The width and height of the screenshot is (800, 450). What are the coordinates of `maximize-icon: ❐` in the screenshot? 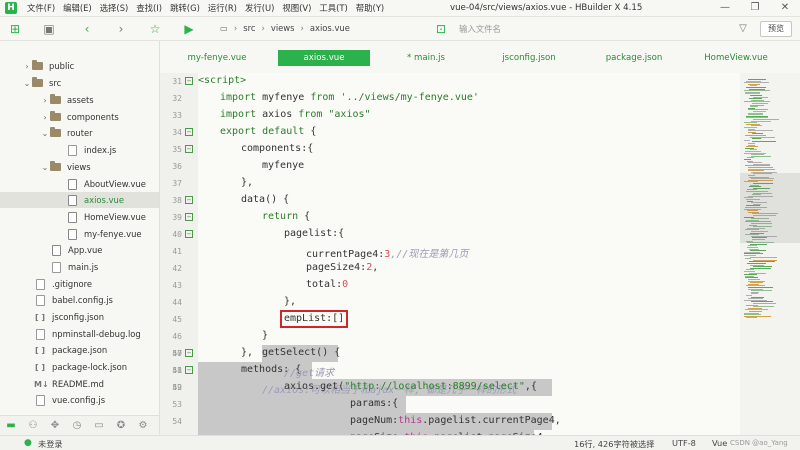 It's located at (755, 8).